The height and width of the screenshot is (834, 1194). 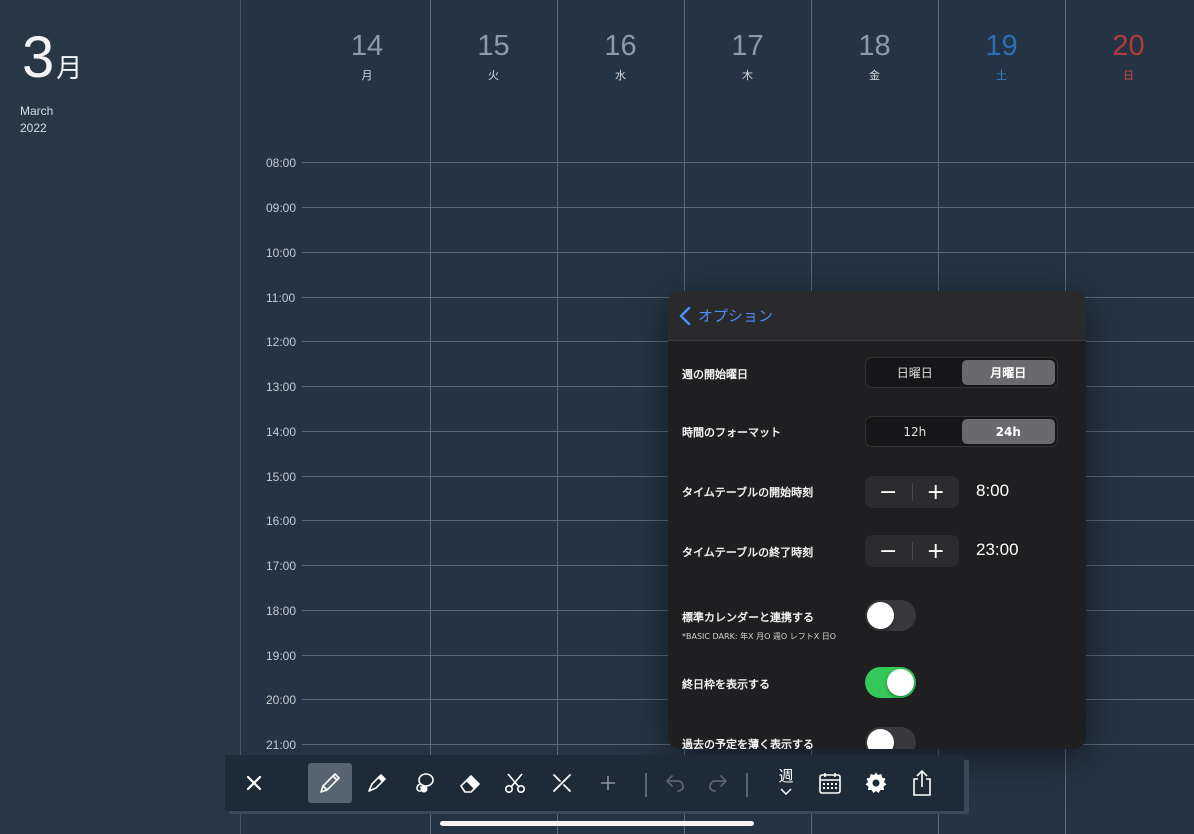 What do you see at coordinates (281, 566) in the screenshot?
I see `time-label: 17:00` at bounding box center [281, 566].